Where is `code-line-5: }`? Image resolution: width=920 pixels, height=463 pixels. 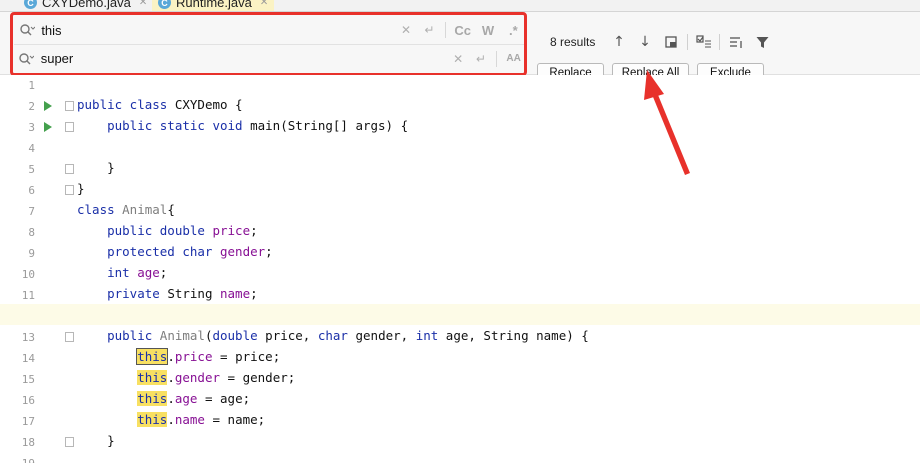
code-line-5: } is located at coordinates (96, 167).